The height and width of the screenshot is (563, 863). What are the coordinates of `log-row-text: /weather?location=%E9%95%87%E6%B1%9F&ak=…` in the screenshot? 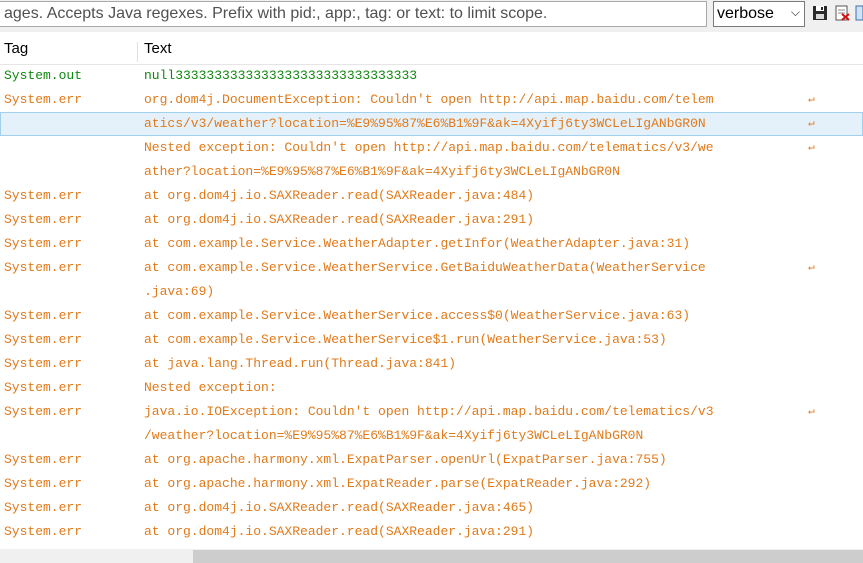 It's located at (394, 435).